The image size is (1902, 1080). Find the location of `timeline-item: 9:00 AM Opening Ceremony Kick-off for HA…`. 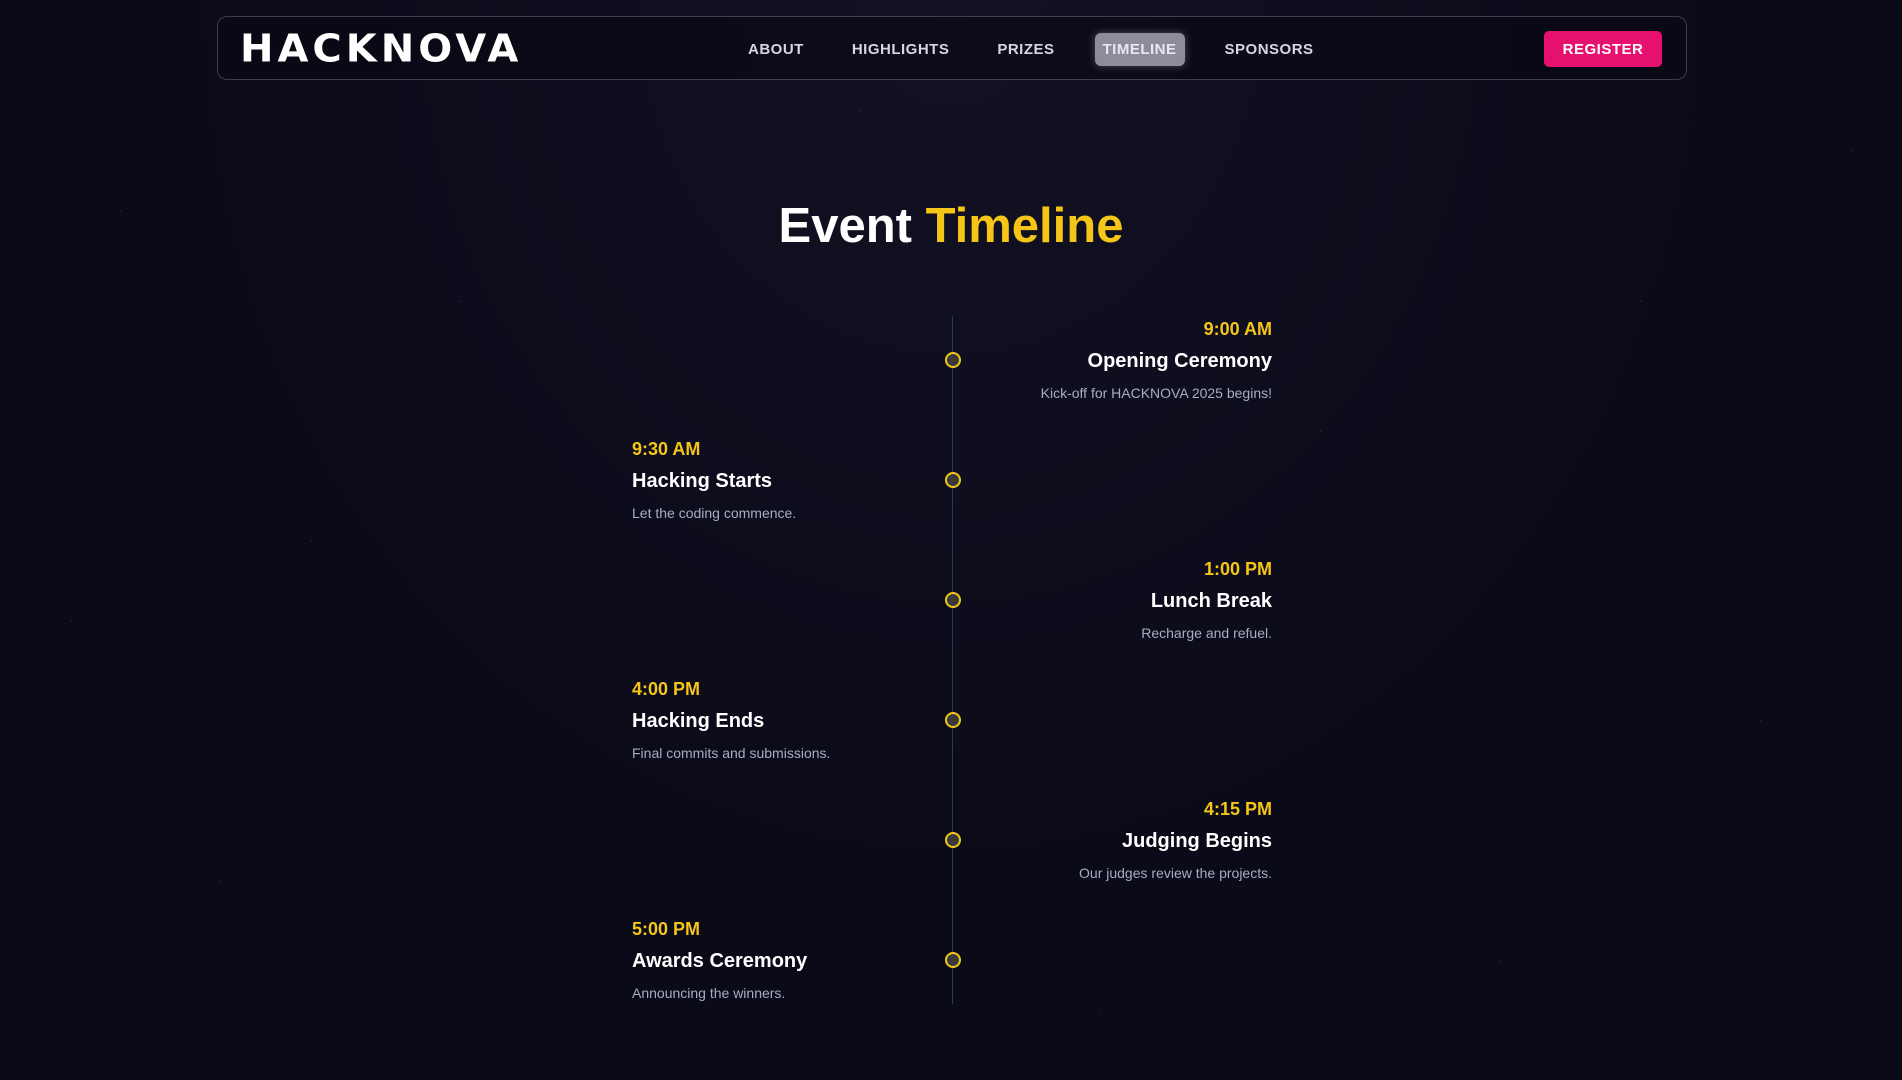

timeline-item: 9:00 AM Opening Ceremony Kick-off for HA… is located at coordinates (1112, 360).